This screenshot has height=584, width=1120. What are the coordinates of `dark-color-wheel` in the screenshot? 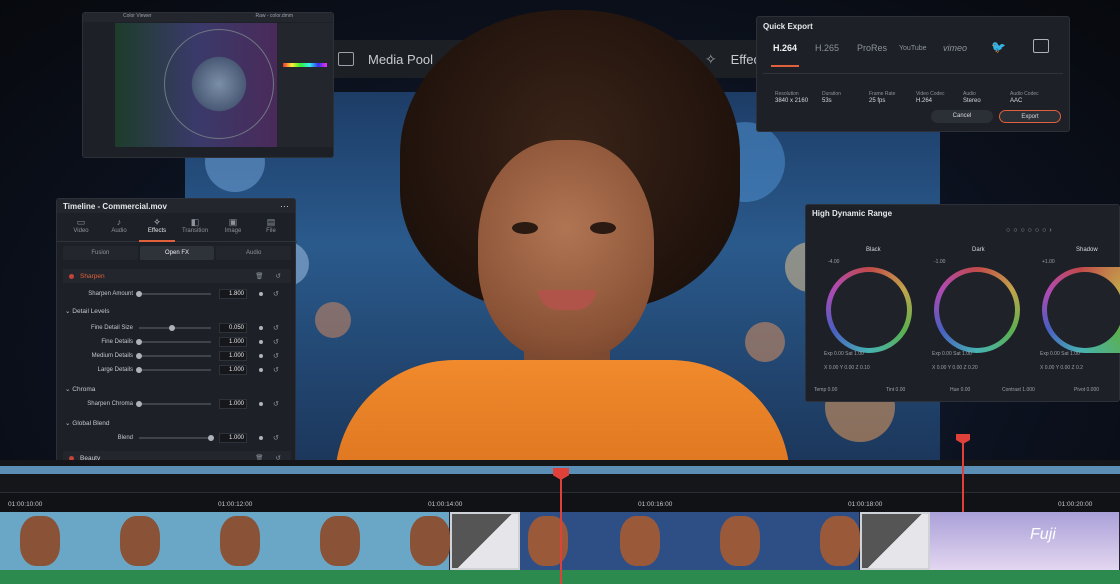 It's located at (977, 310).